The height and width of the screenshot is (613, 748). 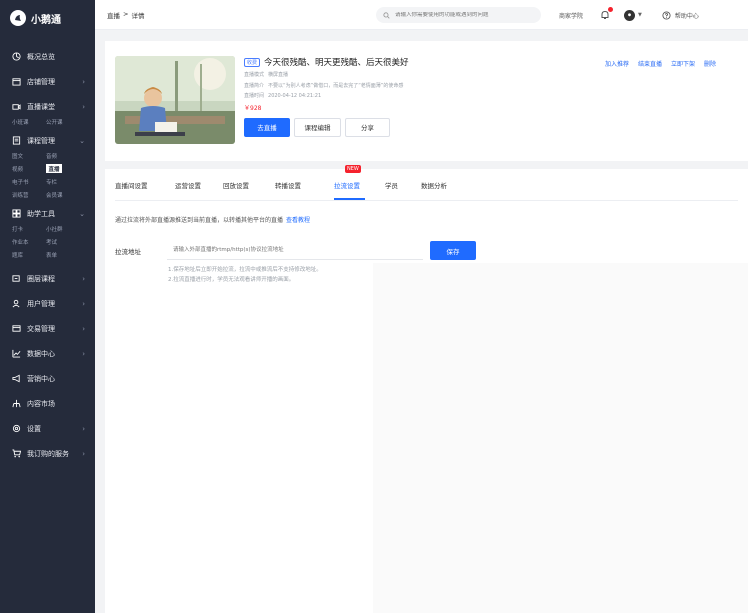 What do you see at coordinates (253, 108) in the screenshot?
I see `course-price: ￥928` at bounding box center [253, 108].